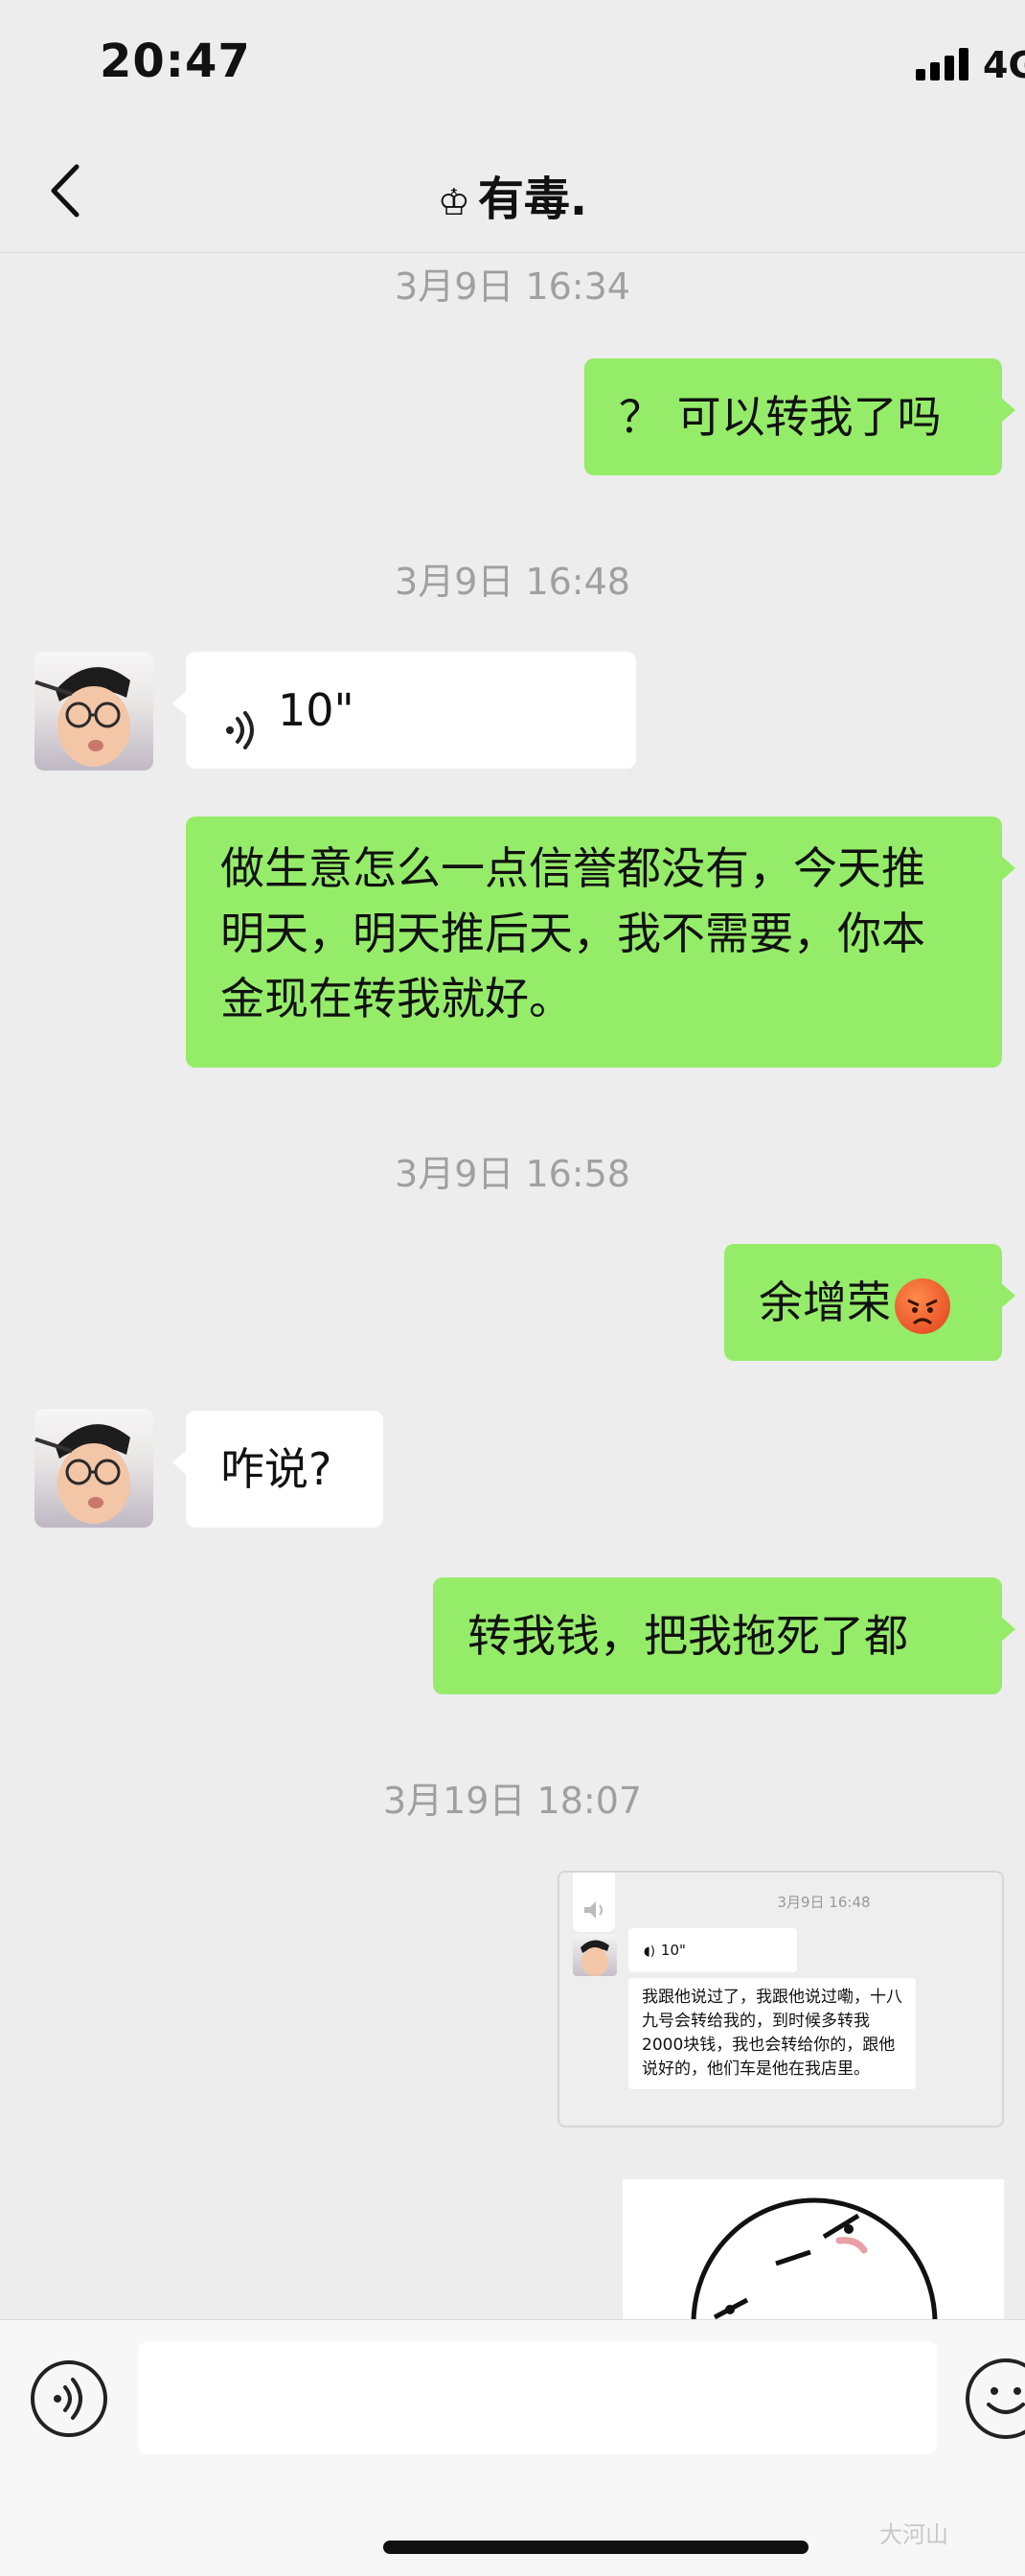 The width and height of the screenshot is (1025, 2576). I want to click on outgoing-message: 余增荣, so click(870, 1302).